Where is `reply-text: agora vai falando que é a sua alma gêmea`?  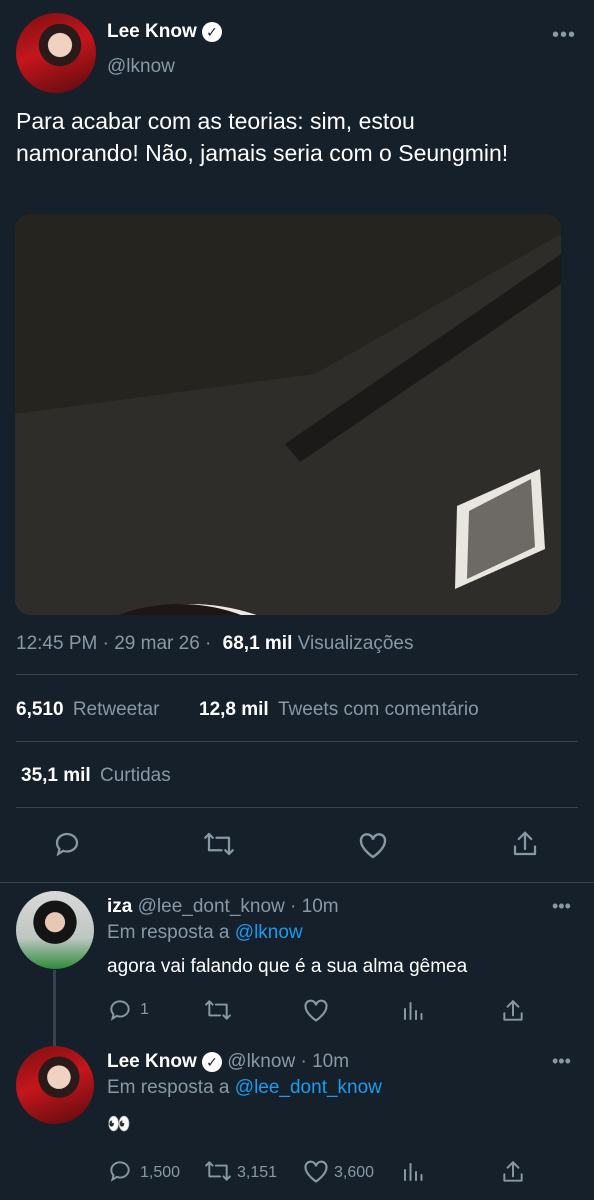
reply-text: agora vai falando que é a sua alma gêmea is located at coordinates (287, 966).